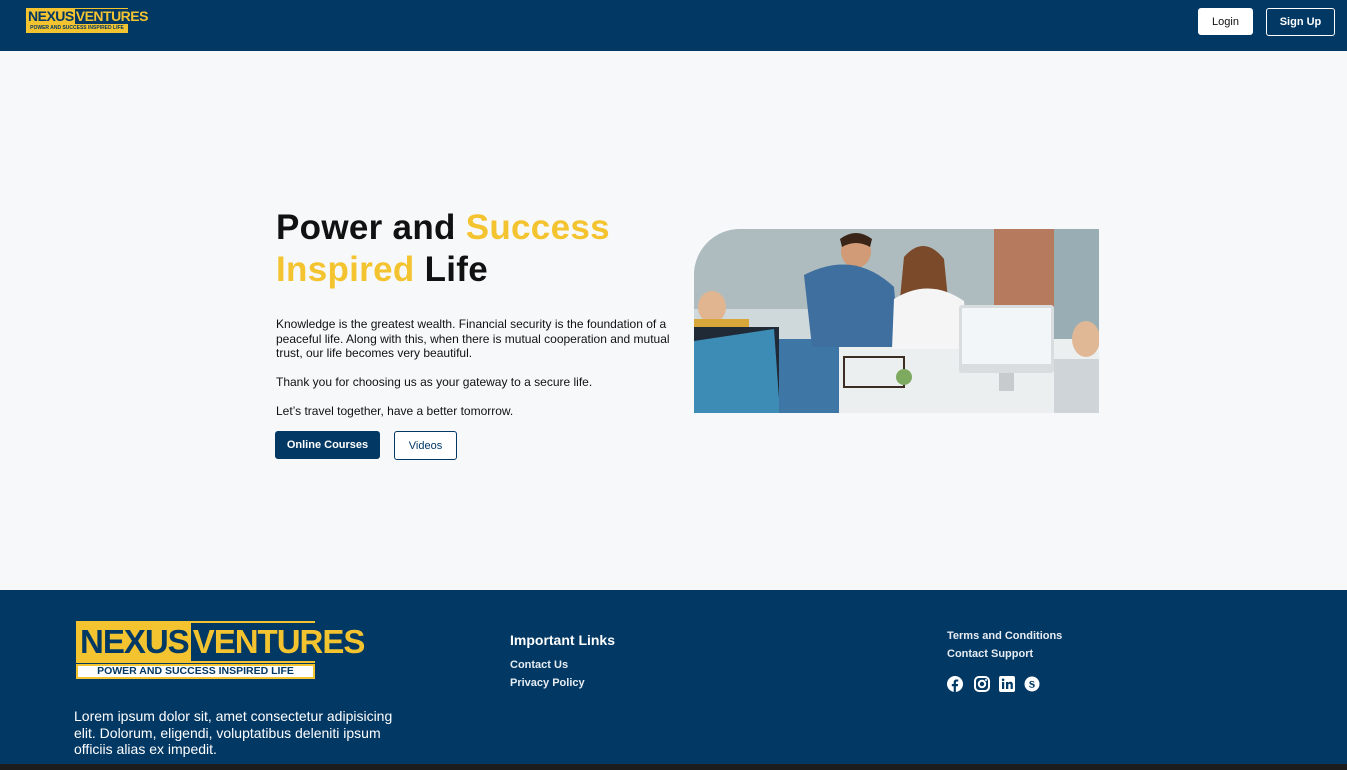 This screenshot has height=770, width=1347. I want to click on footer-logo-tagline: POWER AND SUCCESS INSPIRED LIFE, so click(195, 671).